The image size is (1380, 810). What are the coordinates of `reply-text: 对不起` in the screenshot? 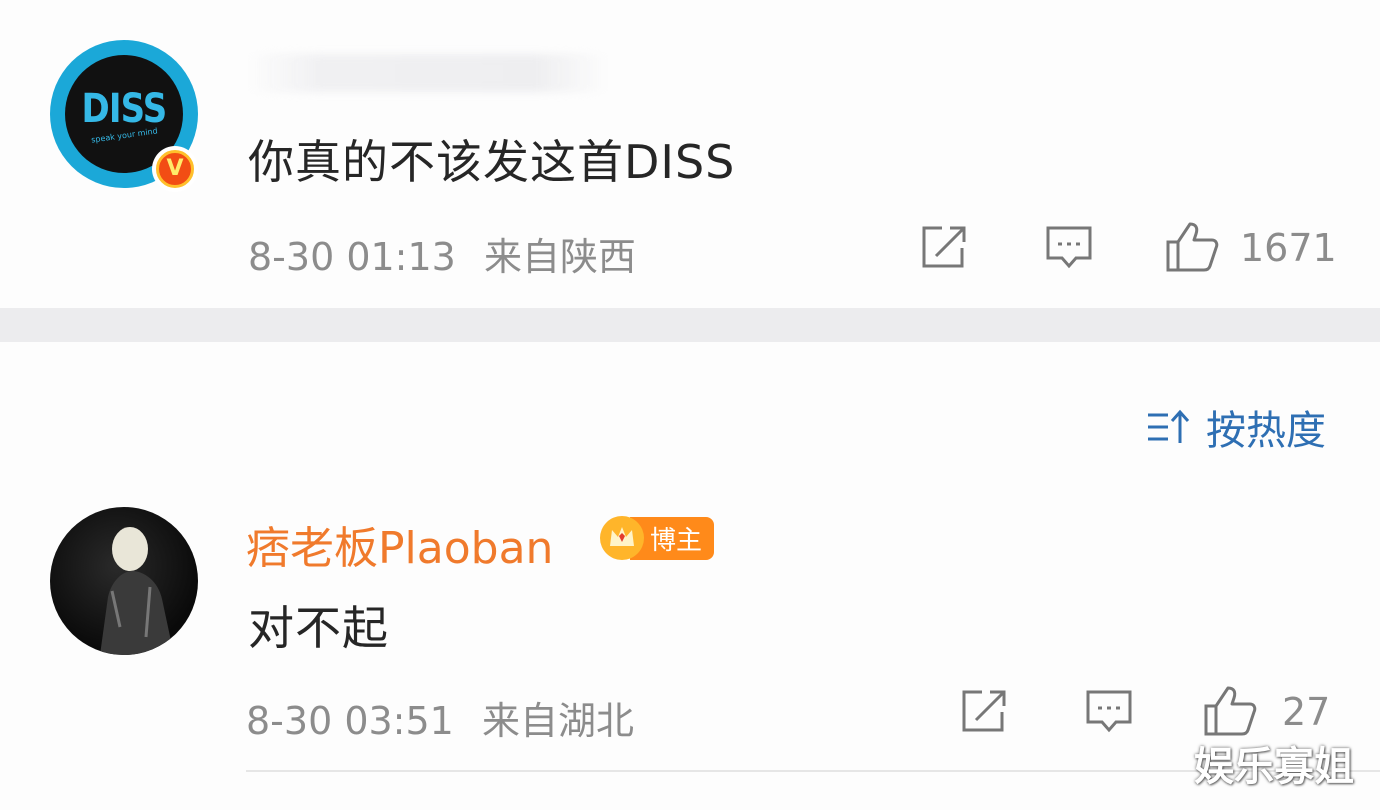 It's located at (318, 628).